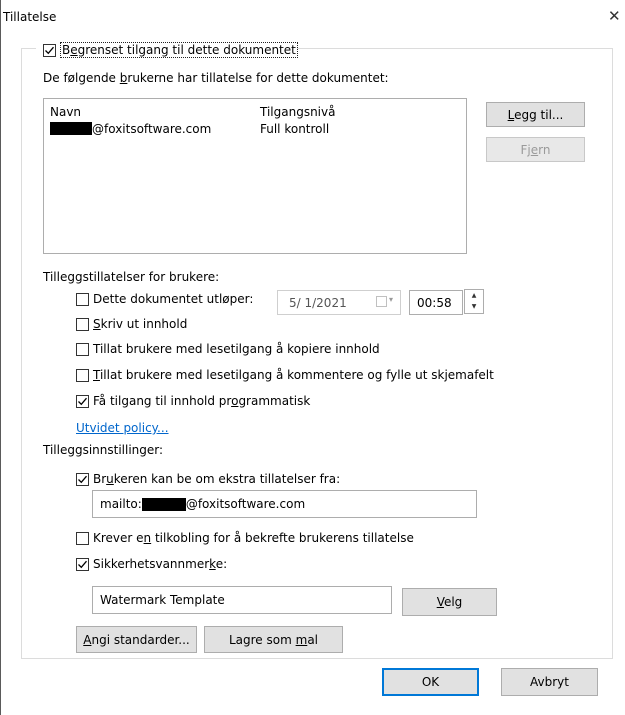 This screenshot has height=715, width=625. What do you see at coordinates (82, 324) in the screenshot?
I see `print-checkbox` at bounding box center [82, 324].